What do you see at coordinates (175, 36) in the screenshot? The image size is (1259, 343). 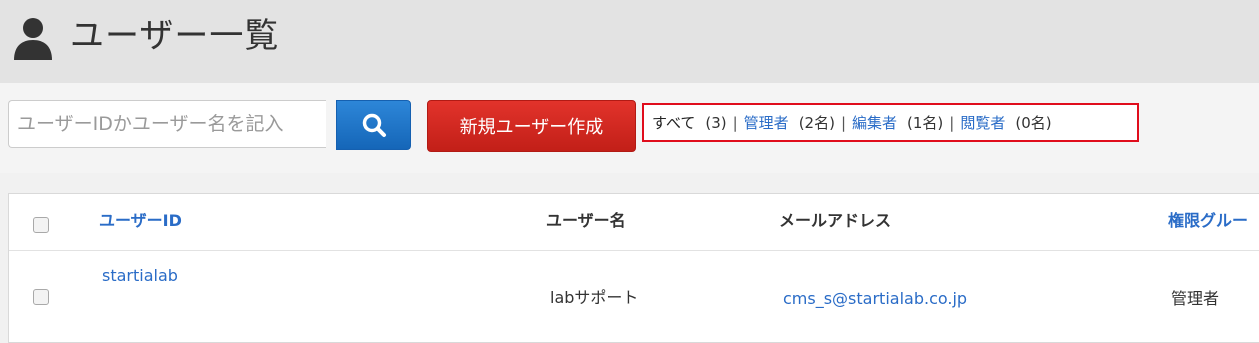 I see `page-title: ユーザー一覧` at bounding box center [175, 36].